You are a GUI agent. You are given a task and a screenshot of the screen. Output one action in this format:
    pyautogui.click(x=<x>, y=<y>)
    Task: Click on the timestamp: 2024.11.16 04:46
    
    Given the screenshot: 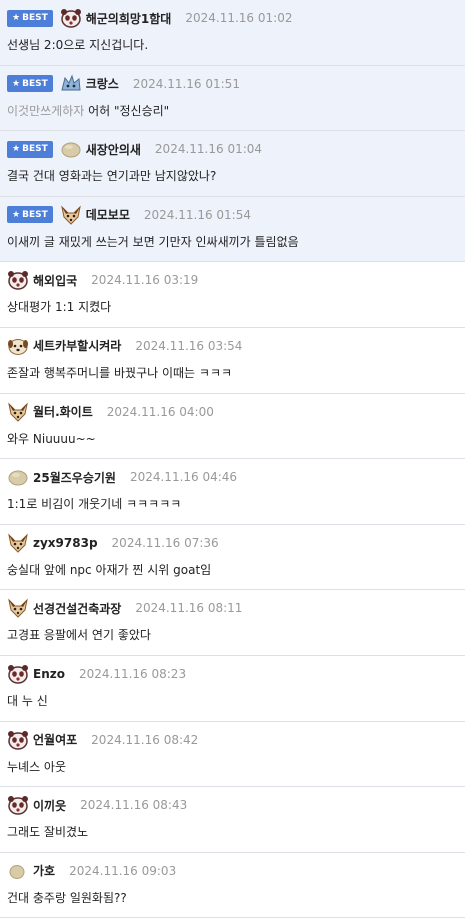 What is the action you would take?
    pyautogui.click(x=183, y=477)
    